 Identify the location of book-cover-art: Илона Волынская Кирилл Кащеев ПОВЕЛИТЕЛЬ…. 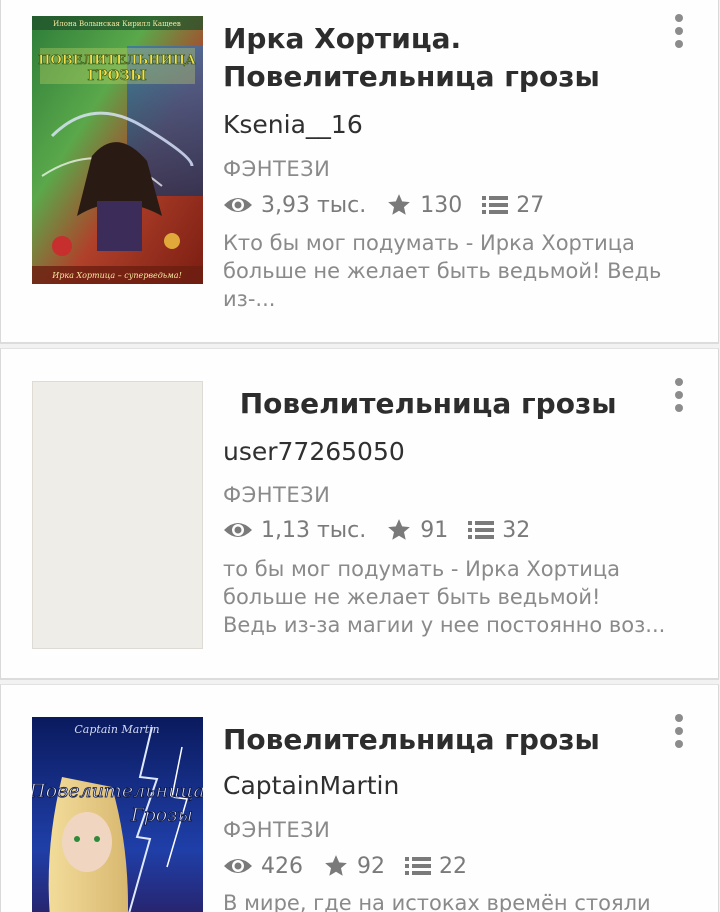
(117, 150).